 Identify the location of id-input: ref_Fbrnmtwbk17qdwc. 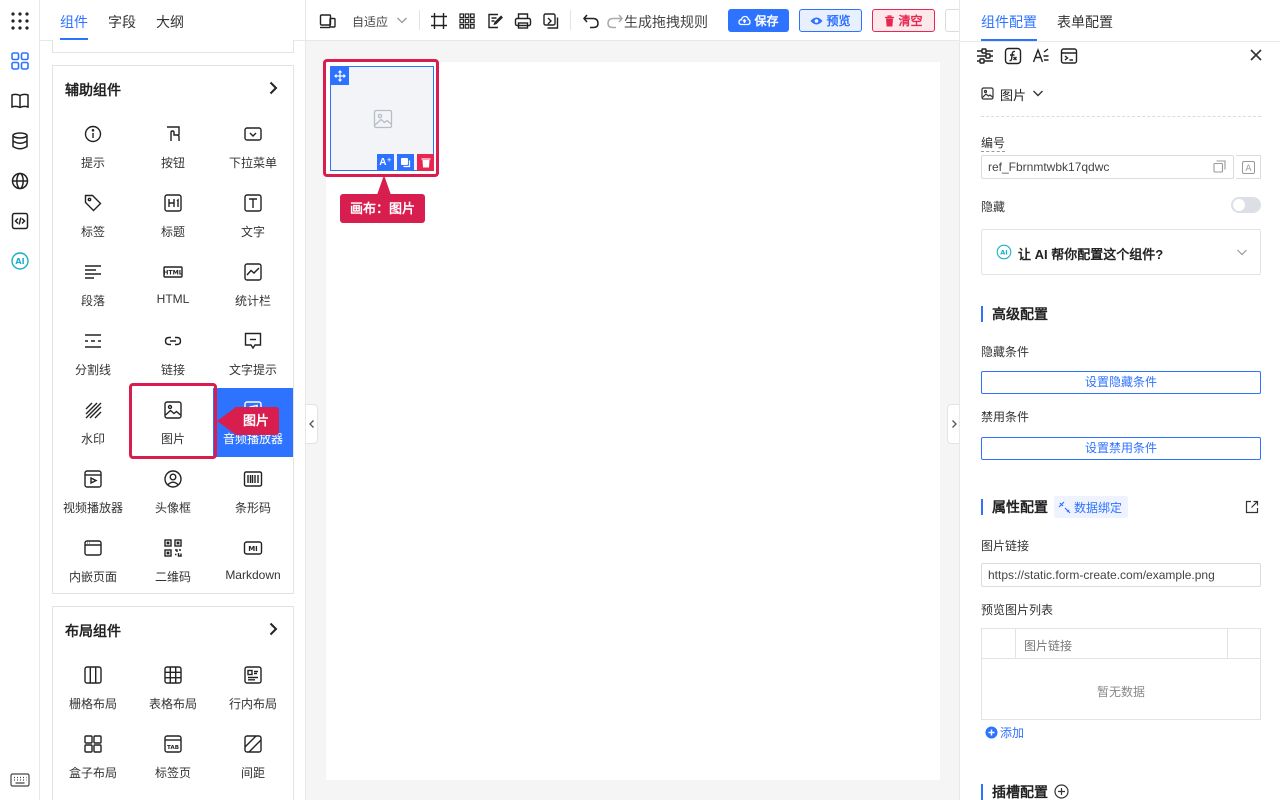
(1107, 167).